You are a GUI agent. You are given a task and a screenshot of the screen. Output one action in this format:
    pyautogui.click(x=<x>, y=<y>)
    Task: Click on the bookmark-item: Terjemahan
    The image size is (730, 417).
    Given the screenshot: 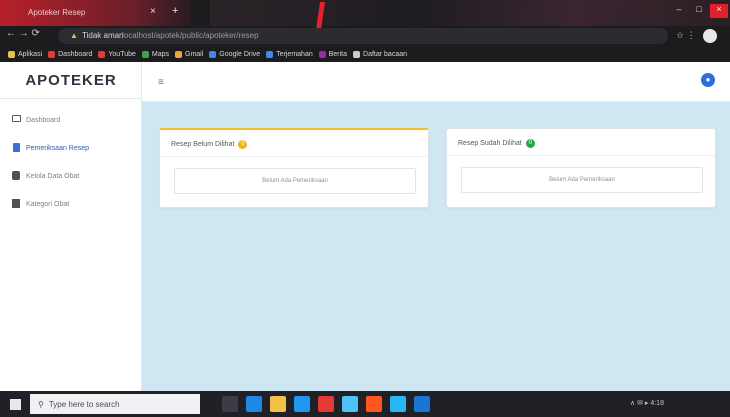 What is the action you would take?
    pyautogui.click(x=289, y=54)
    